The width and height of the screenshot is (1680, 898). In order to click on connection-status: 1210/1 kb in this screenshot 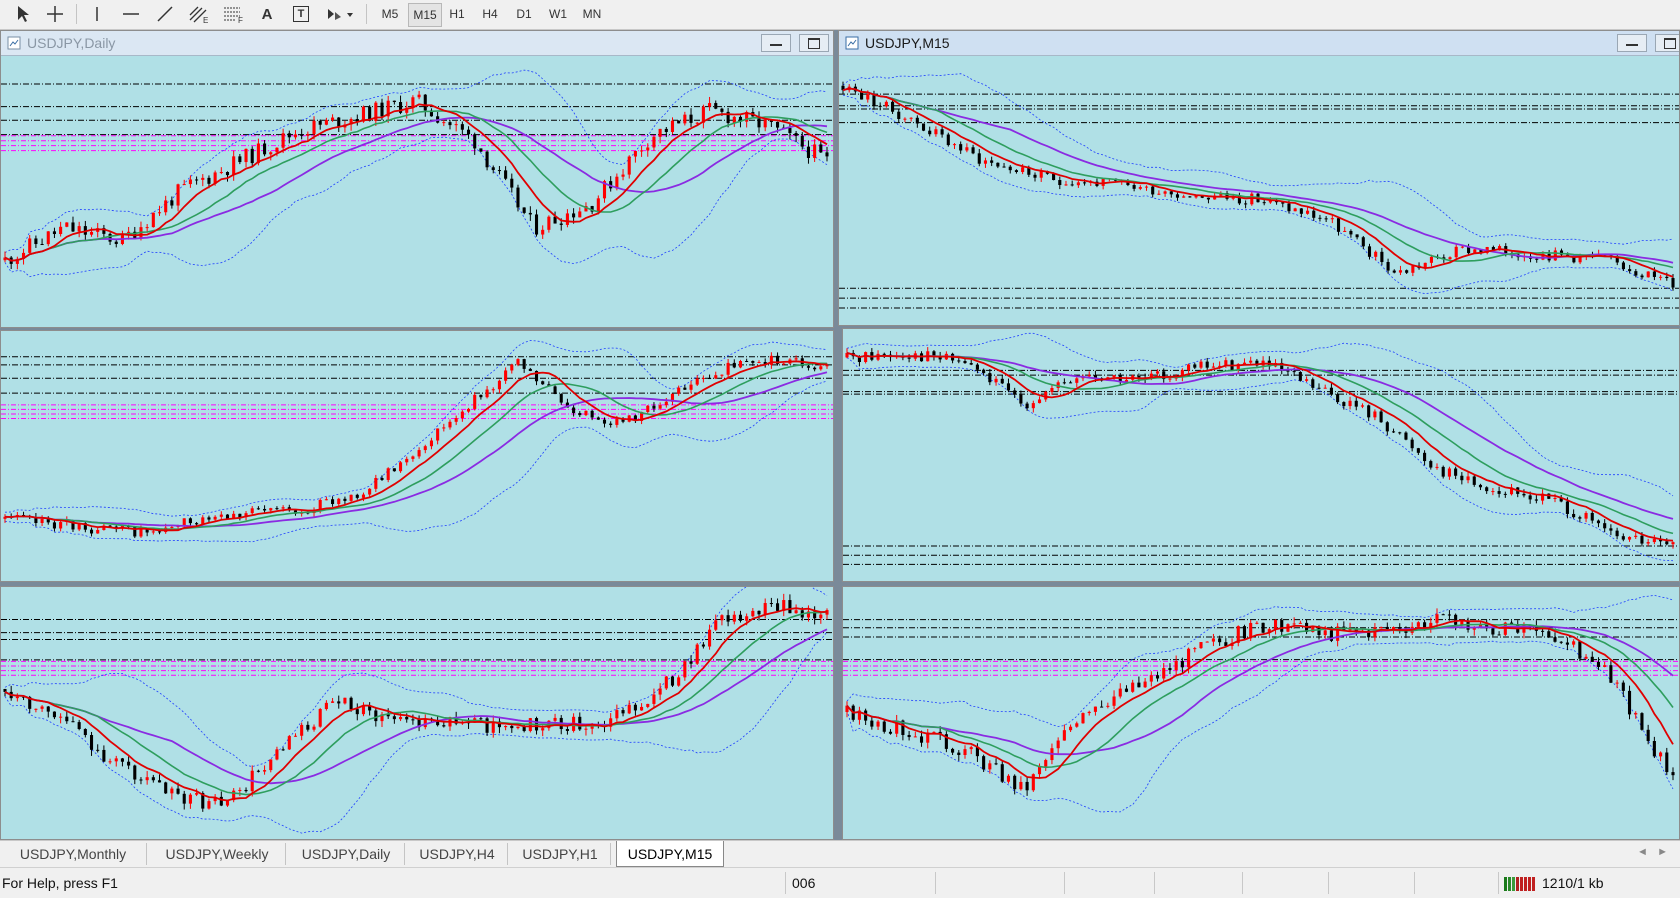, I will do `click(1554, 883)`.